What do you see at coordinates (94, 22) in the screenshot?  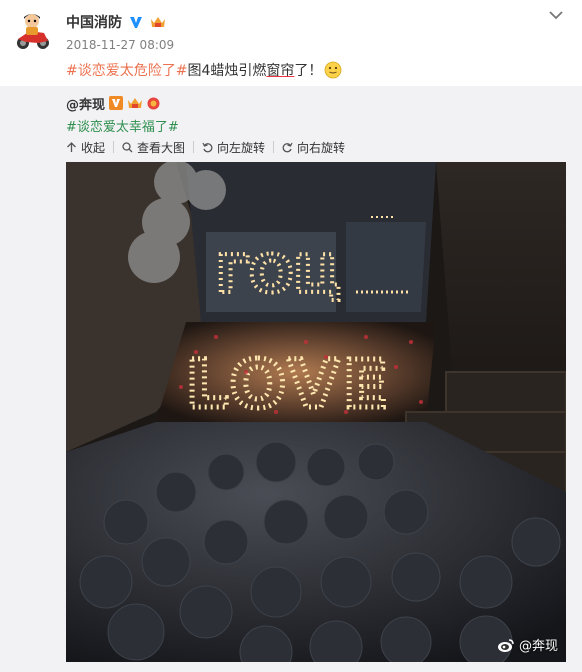 I see `author-name: 中国消防` at bounding box center [94, 22].